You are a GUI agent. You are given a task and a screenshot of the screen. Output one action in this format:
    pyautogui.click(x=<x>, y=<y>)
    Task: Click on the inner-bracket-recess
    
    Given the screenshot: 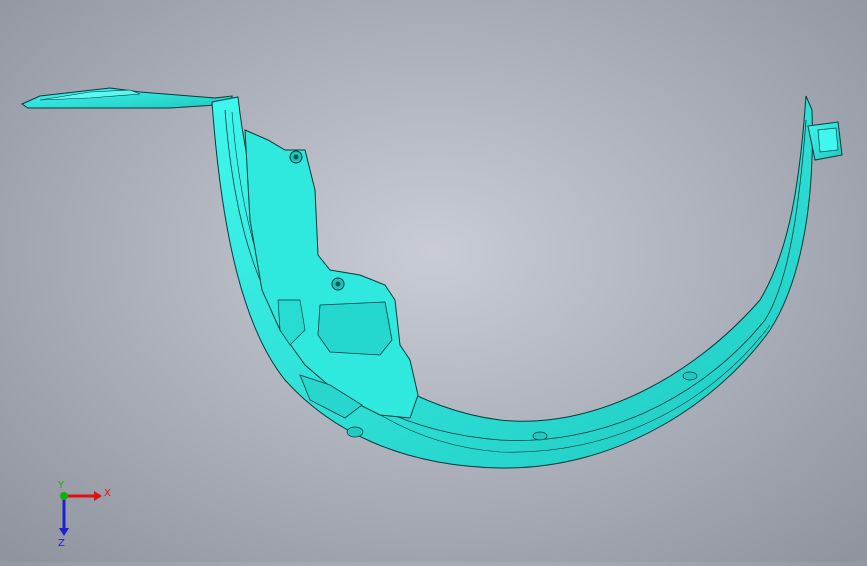 What is the action you would take?
    pyautogui.click(x=355, y=328)
    